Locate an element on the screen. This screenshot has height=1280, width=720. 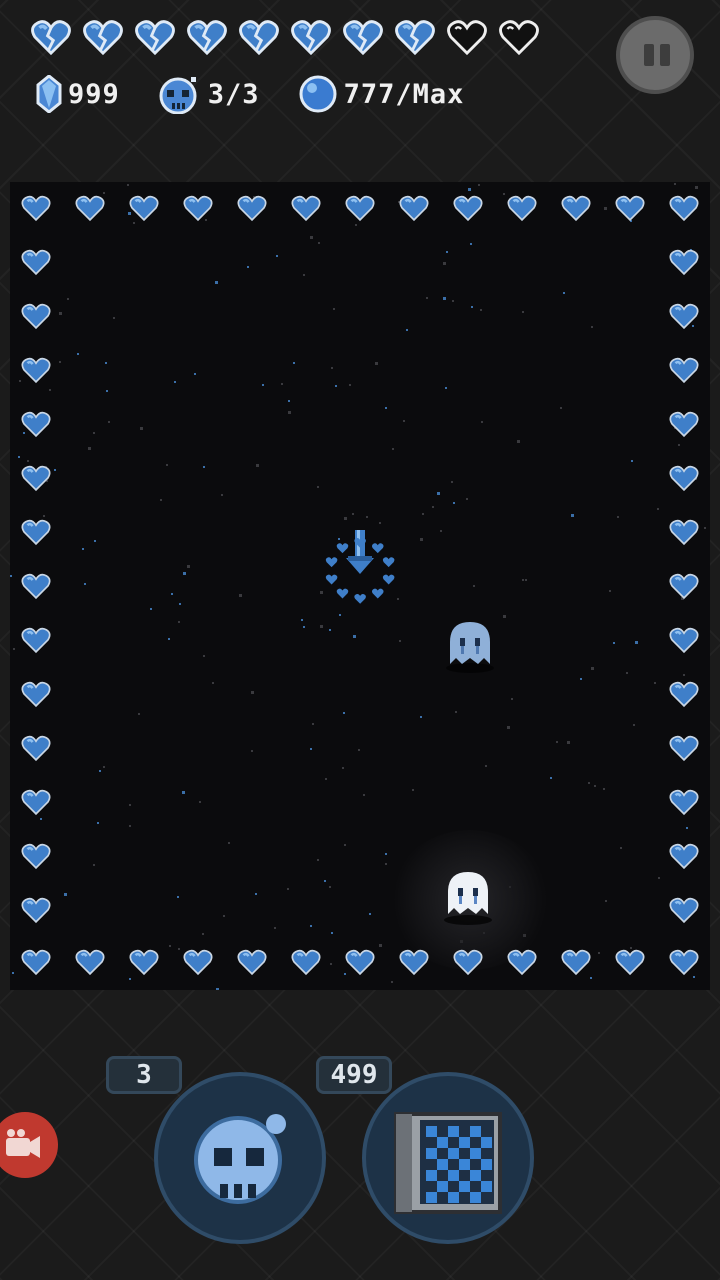
skull-ability-button is located at coordinates (240, 1158).